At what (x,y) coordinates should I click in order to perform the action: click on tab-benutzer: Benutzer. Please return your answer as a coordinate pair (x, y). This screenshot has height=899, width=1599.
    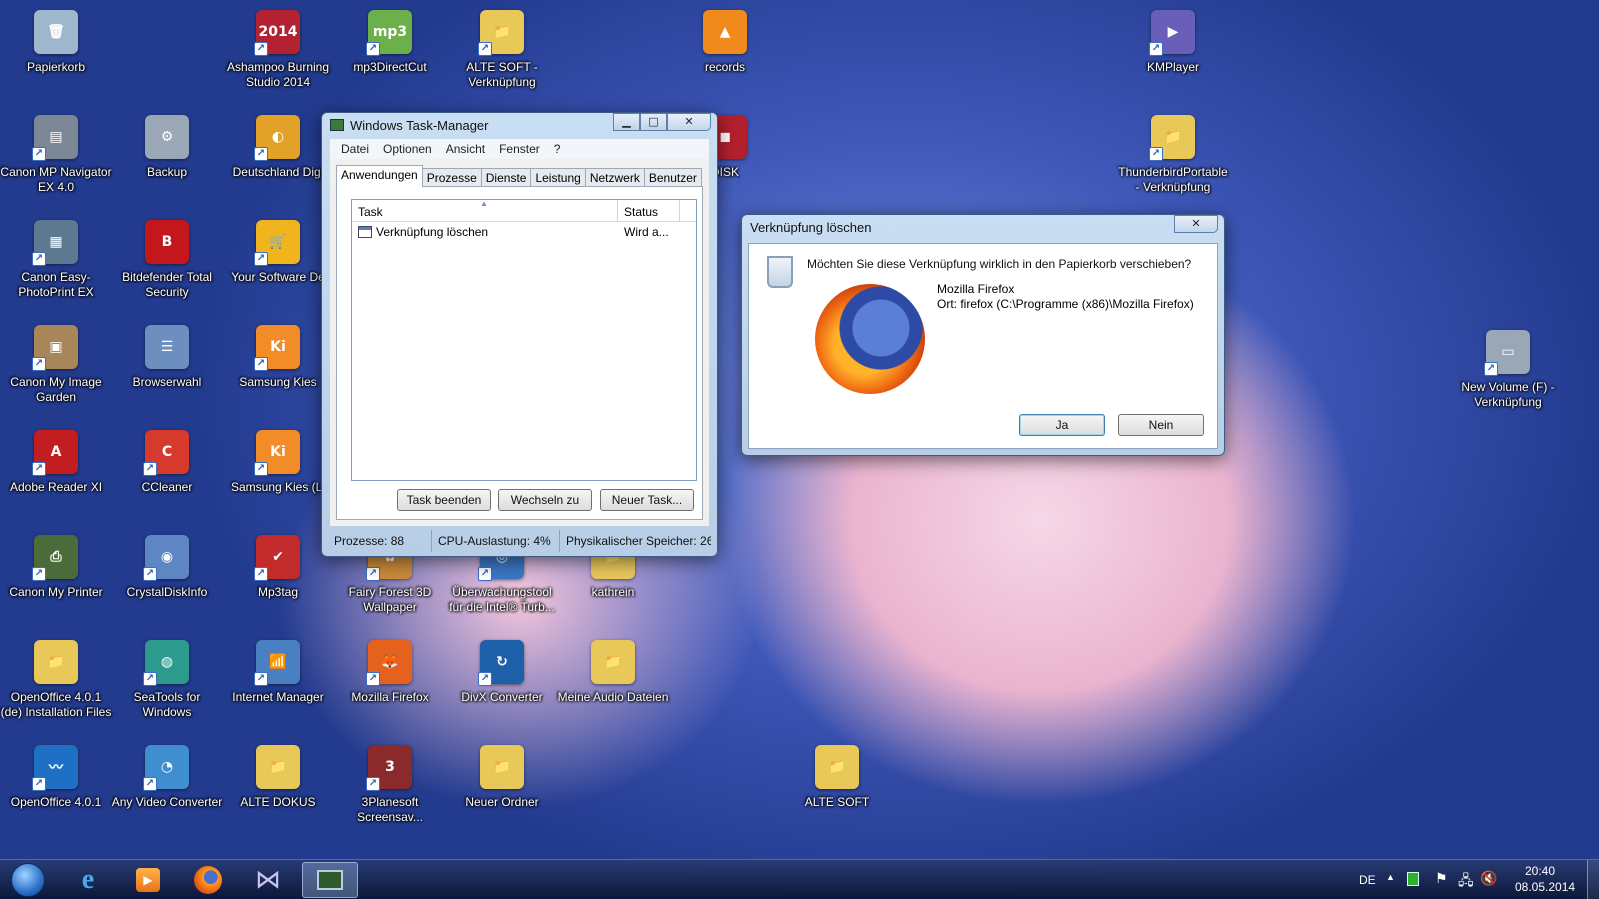
    Looking at the image, I should click on (672, 177).